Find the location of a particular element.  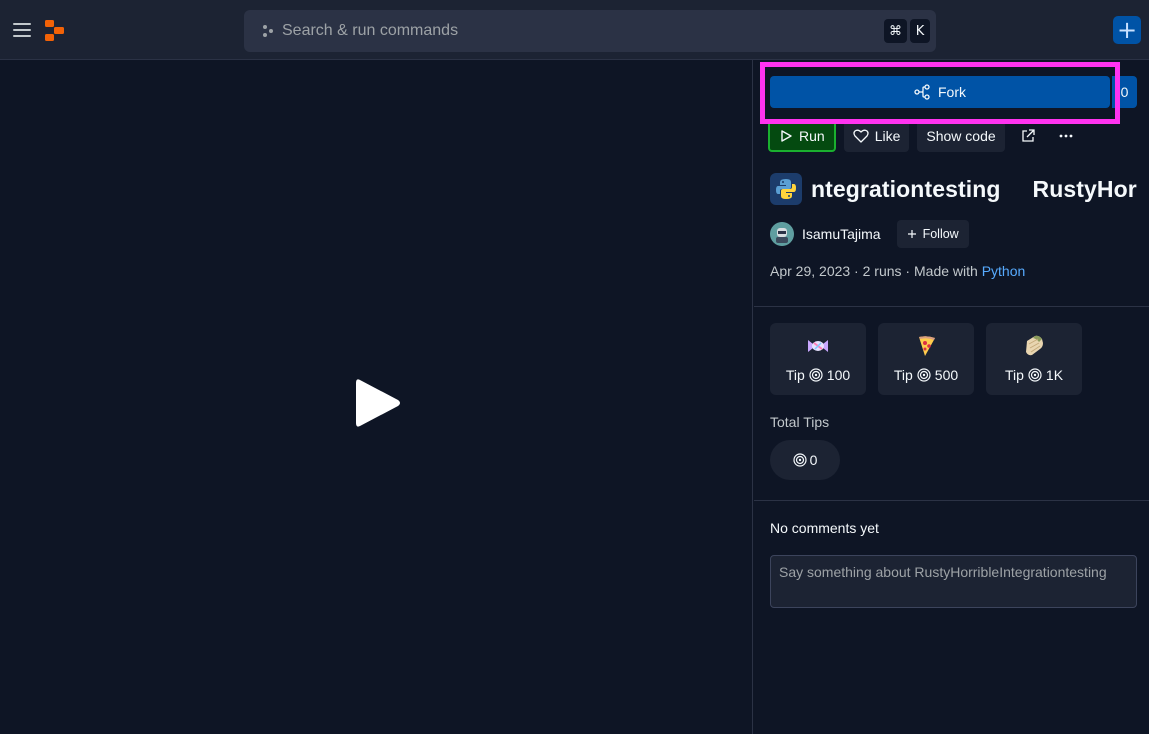

made-with-label: Made with is located at coordinates (948, 271).